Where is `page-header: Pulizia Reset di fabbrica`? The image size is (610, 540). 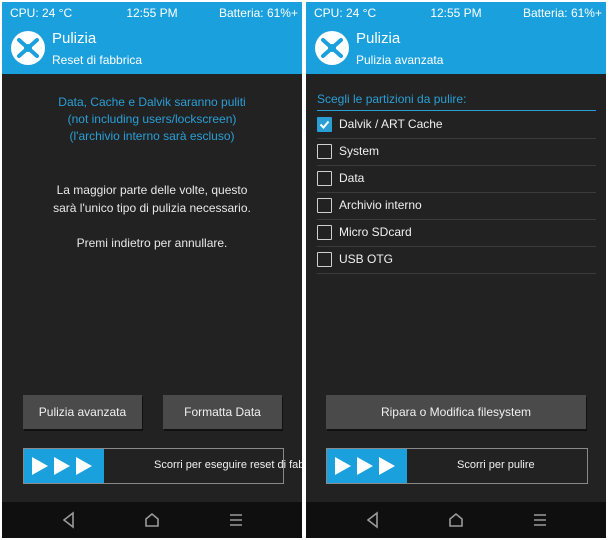
page-header: Pulizia Reset di fabbrica is located at coordinates (152, 49).